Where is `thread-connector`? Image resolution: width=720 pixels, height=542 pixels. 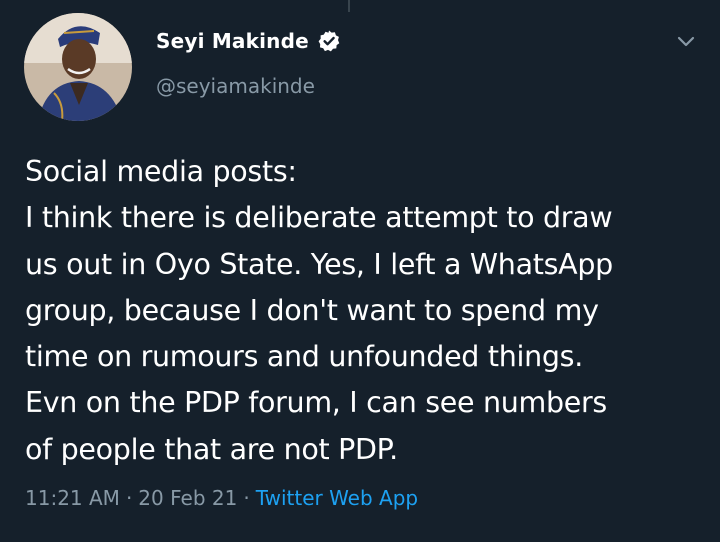
thread-connector is located at coordinates (349, 6).